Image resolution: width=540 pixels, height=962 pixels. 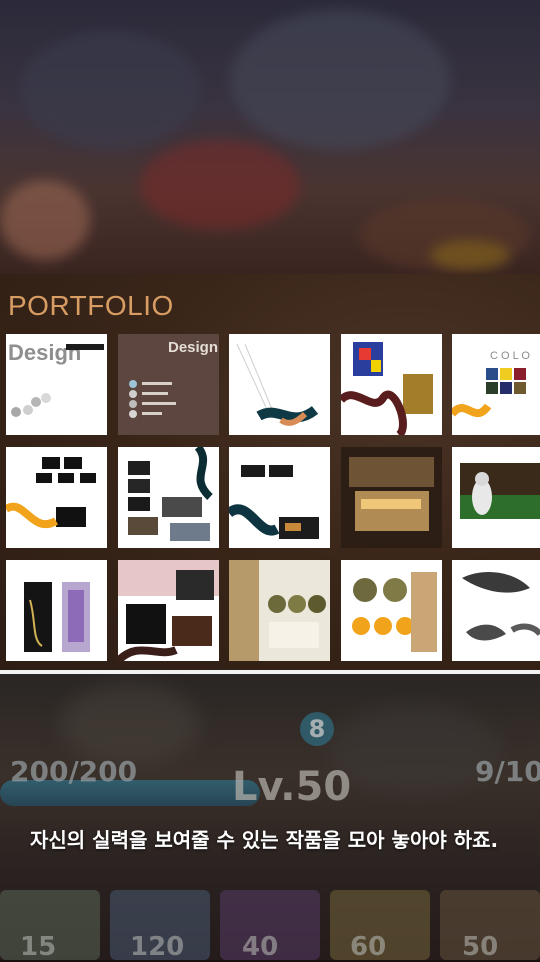 I want to click on portfolio-thumbnail-5: C O L O, so click(x=496, y=384).